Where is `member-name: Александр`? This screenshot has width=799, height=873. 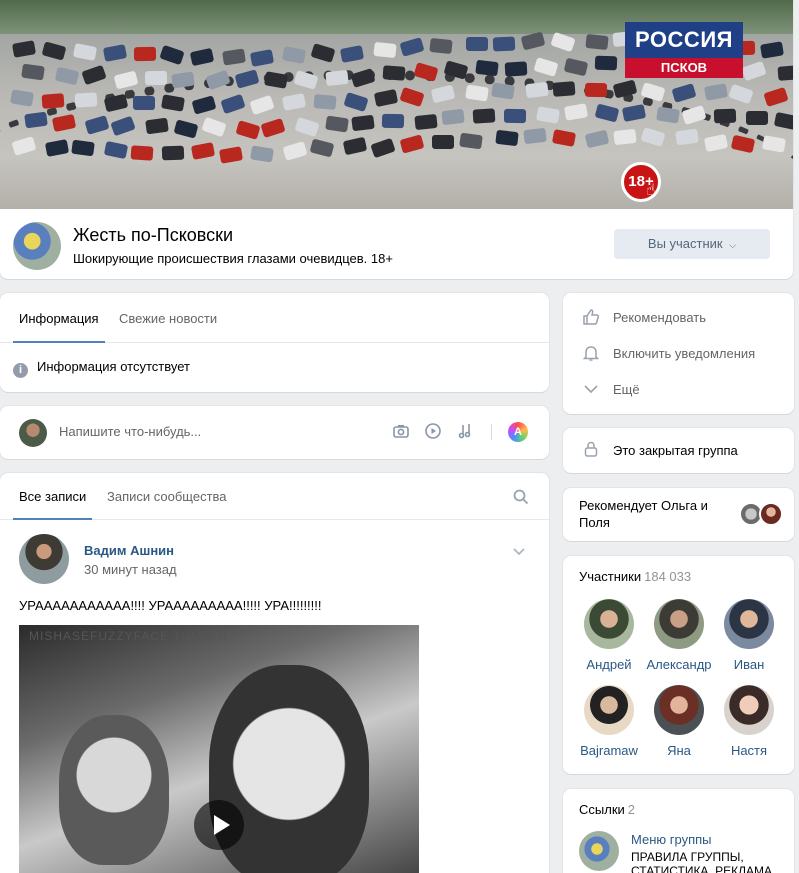
member-name: Александр is located at coordinates (679, 664).